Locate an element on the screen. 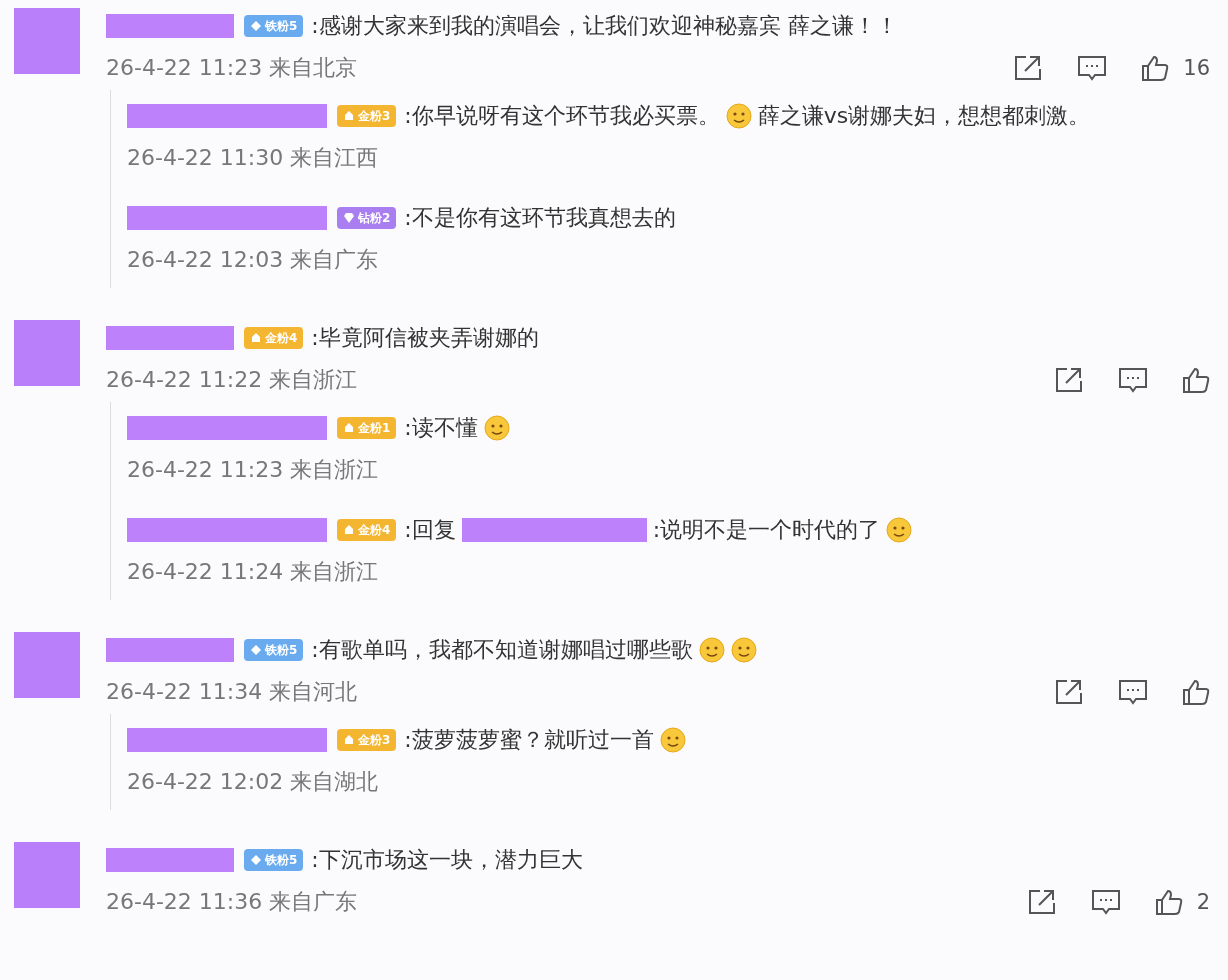 The image size is (1228, 980). comment-time: 26-4-22 11:23 来自浙江 is located at coordinates (253, 470).